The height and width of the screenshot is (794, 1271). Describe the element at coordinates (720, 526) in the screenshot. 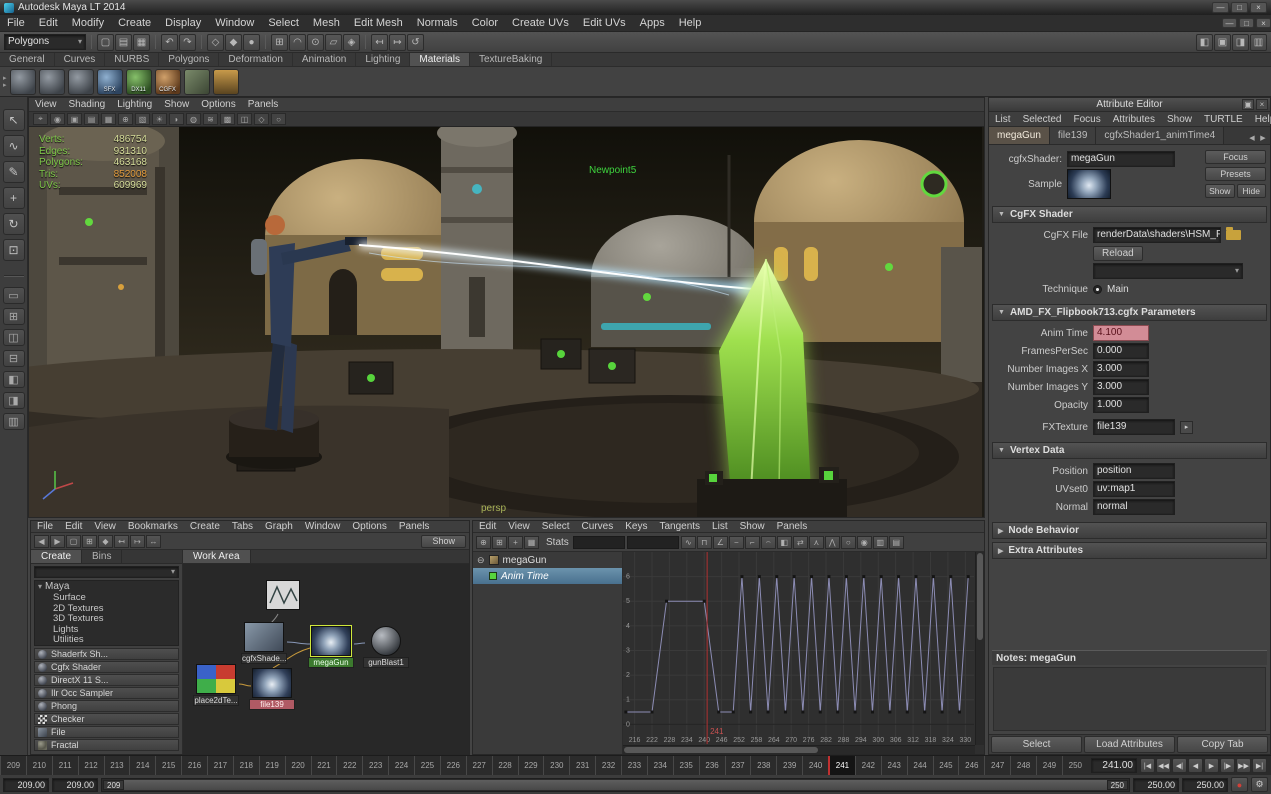

I see `panel-menu-item: List` at that location.